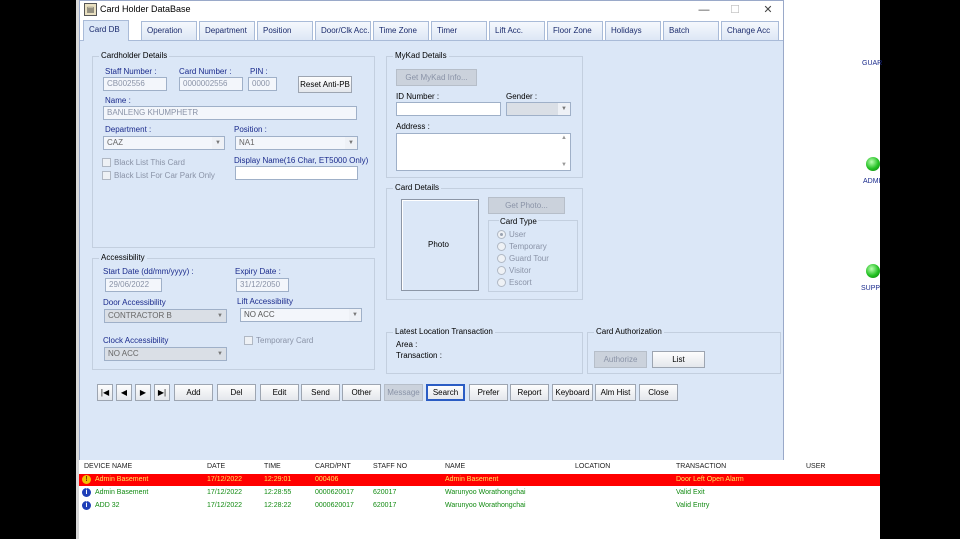  Describe the element at coordinates (278, 505) in the screenshot. I see `log-time: 12:28:22` at that location.